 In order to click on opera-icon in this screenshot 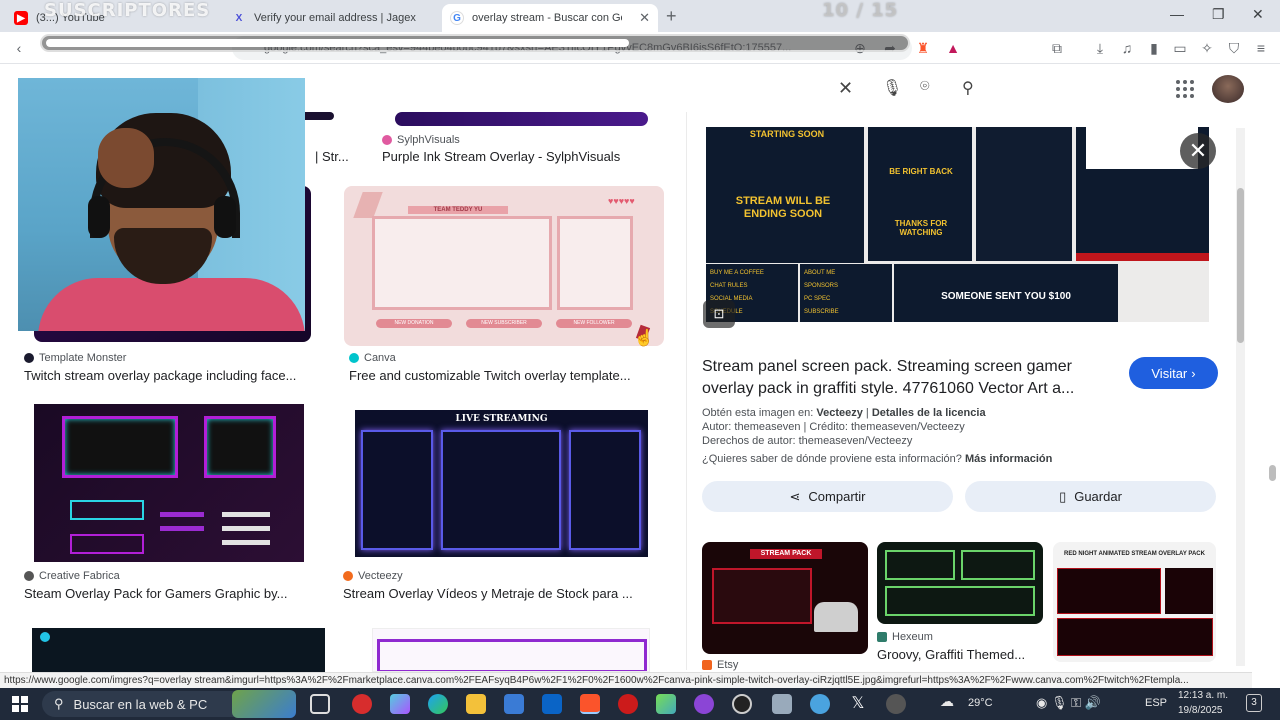, I will do `click(628, 704)`.